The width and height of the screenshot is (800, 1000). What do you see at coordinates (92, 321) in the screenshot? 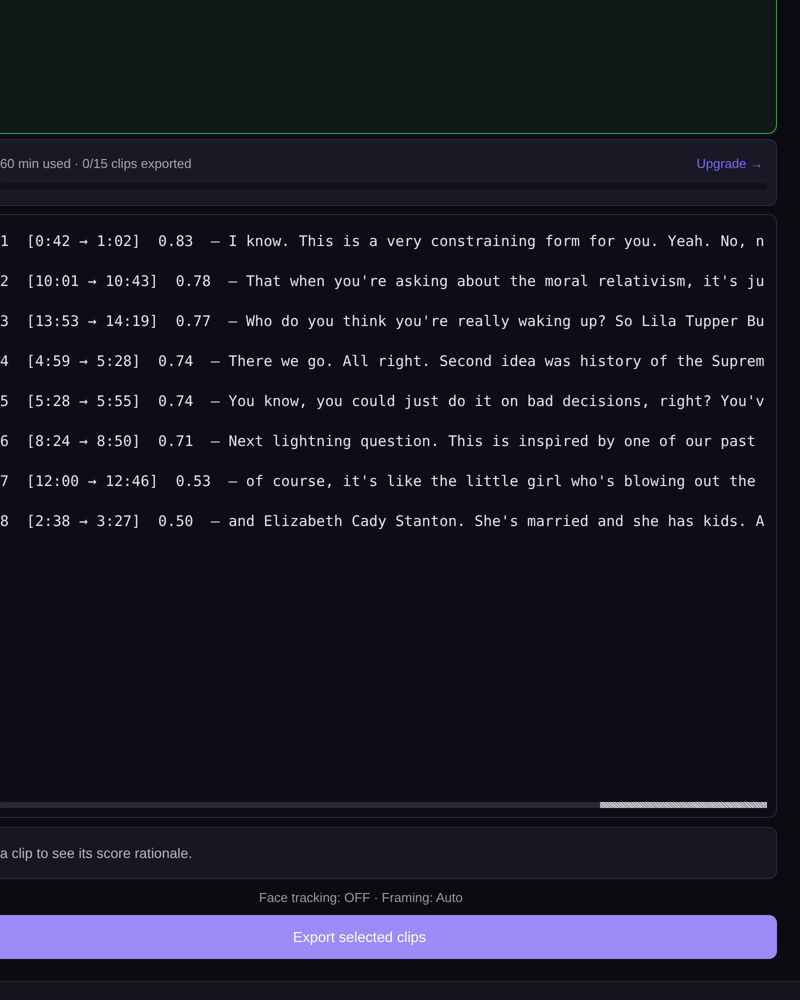
I see `clip-time-range: [13:53 → 14:19]` at bounding box center [92, 321].